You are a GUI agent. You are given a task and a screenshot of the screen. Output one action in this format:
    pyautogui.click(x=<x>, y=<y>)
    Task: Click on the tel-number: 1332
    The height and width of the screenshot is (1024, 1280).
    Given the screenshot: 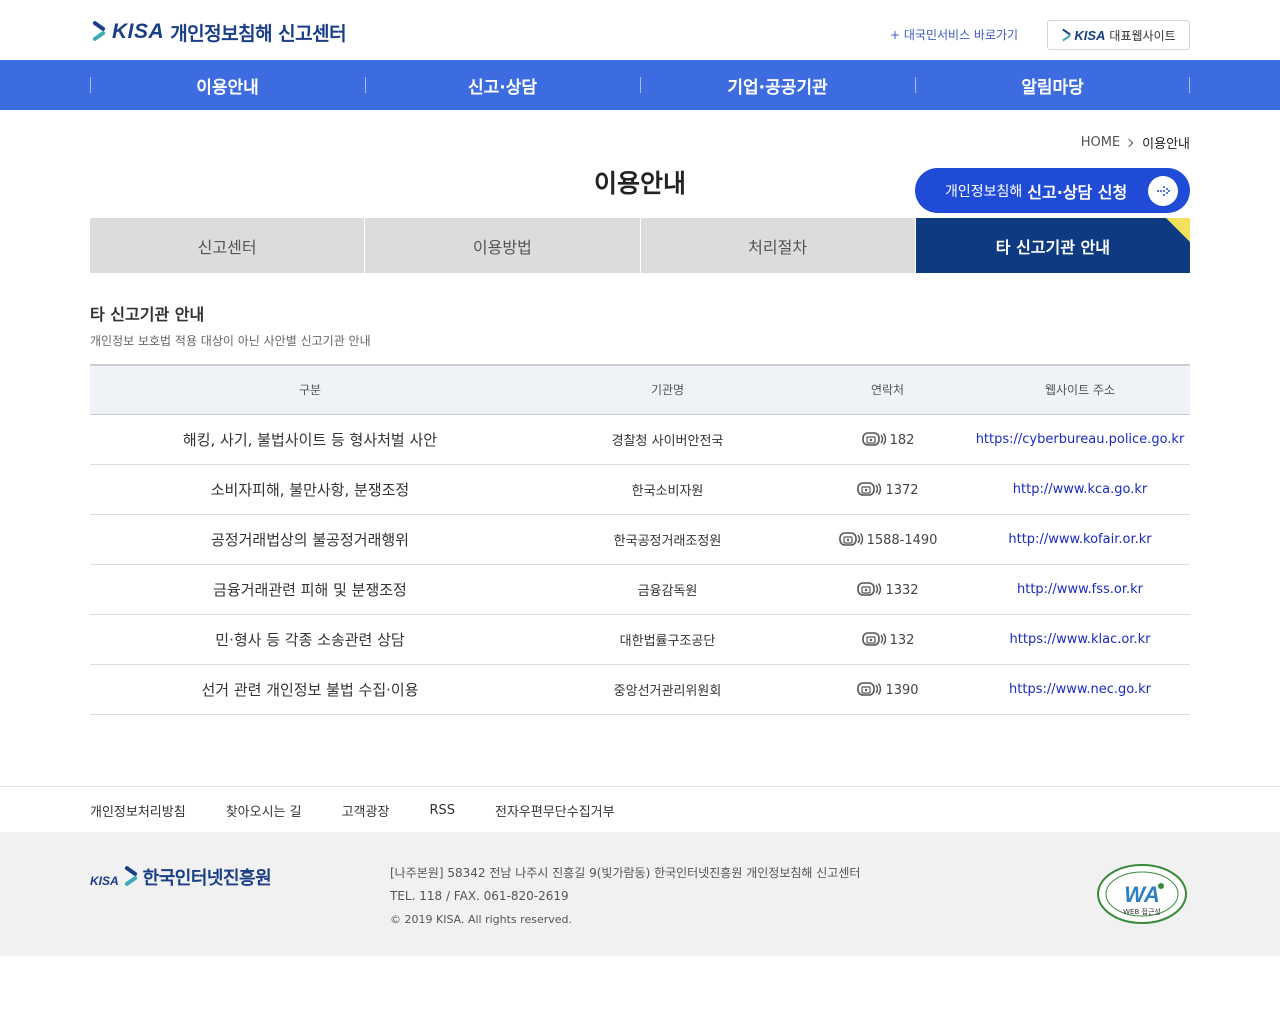 What is the action you would take?
    pyautogui.click(x=902, y=590)
    